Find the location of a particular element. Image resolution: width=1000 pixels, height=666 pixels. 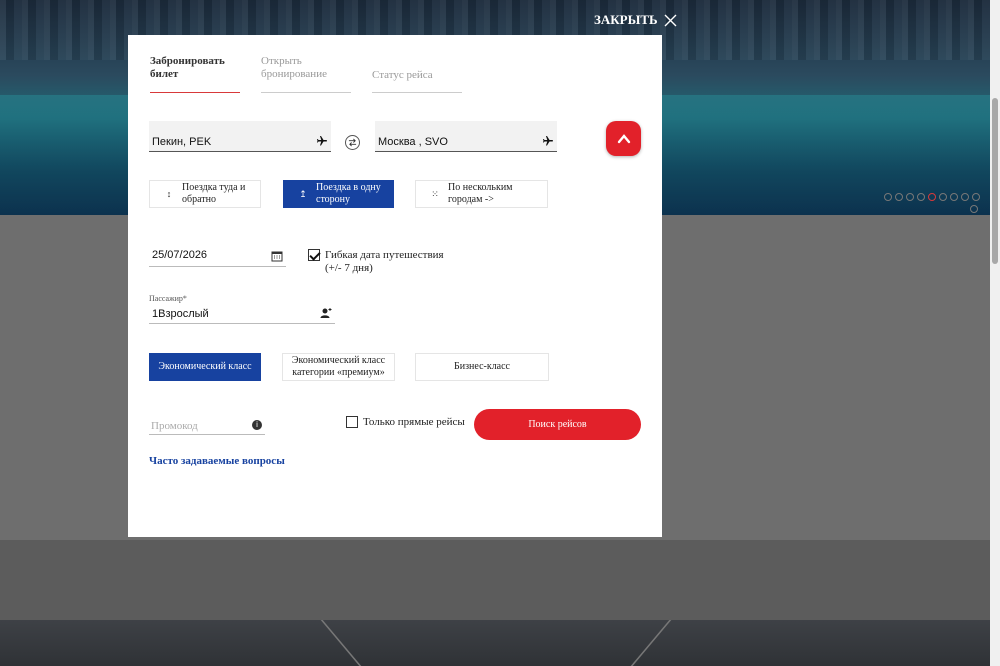

swap-icon is located at coordinates (352, 142).